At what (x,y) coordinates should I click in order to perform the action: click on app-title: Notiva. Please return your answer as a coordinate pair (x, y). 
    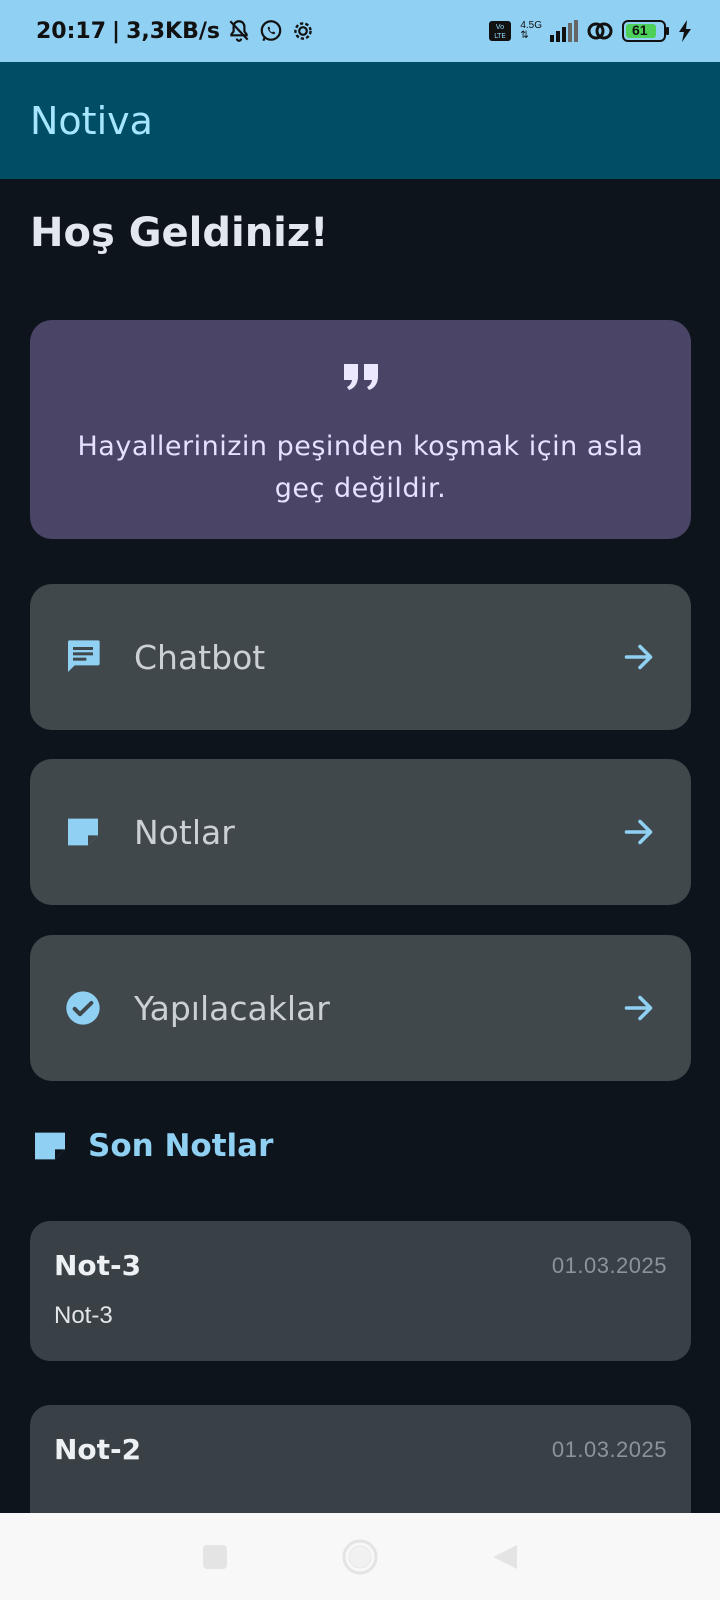
    Looking at the image, I should click on (91, 120).